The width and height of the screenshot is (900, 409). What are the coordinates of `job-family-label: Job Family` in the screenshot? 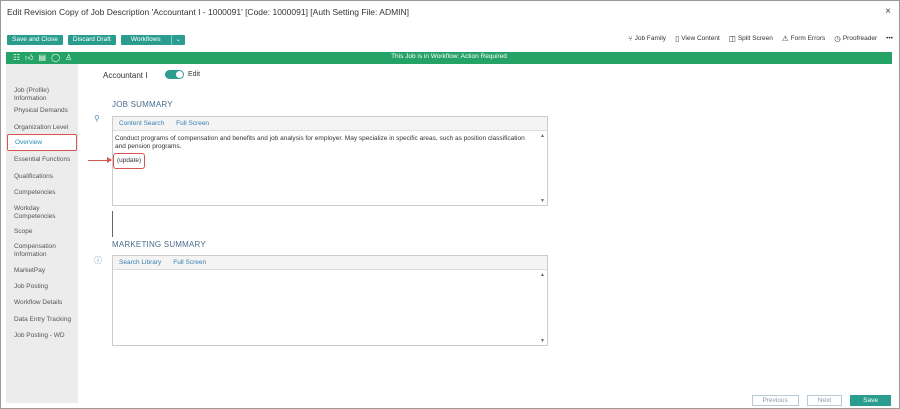 It's located at (650, 38).